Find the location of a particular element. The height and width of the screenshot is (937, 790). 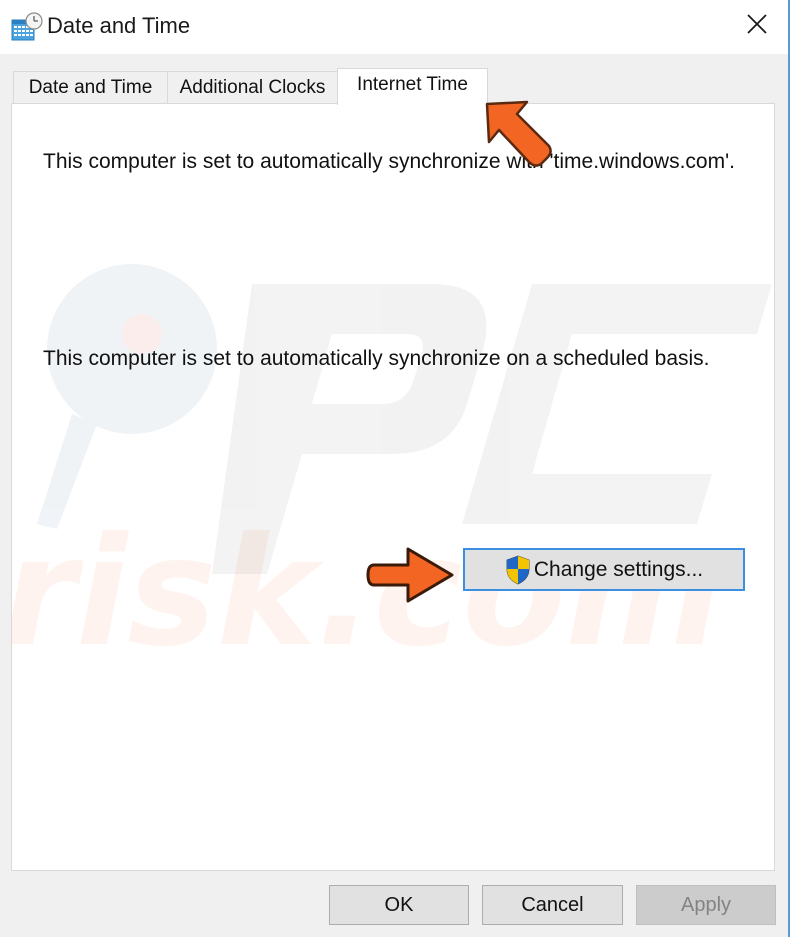

annotation-arrow-up-icon is located at coordinates (518, 133).